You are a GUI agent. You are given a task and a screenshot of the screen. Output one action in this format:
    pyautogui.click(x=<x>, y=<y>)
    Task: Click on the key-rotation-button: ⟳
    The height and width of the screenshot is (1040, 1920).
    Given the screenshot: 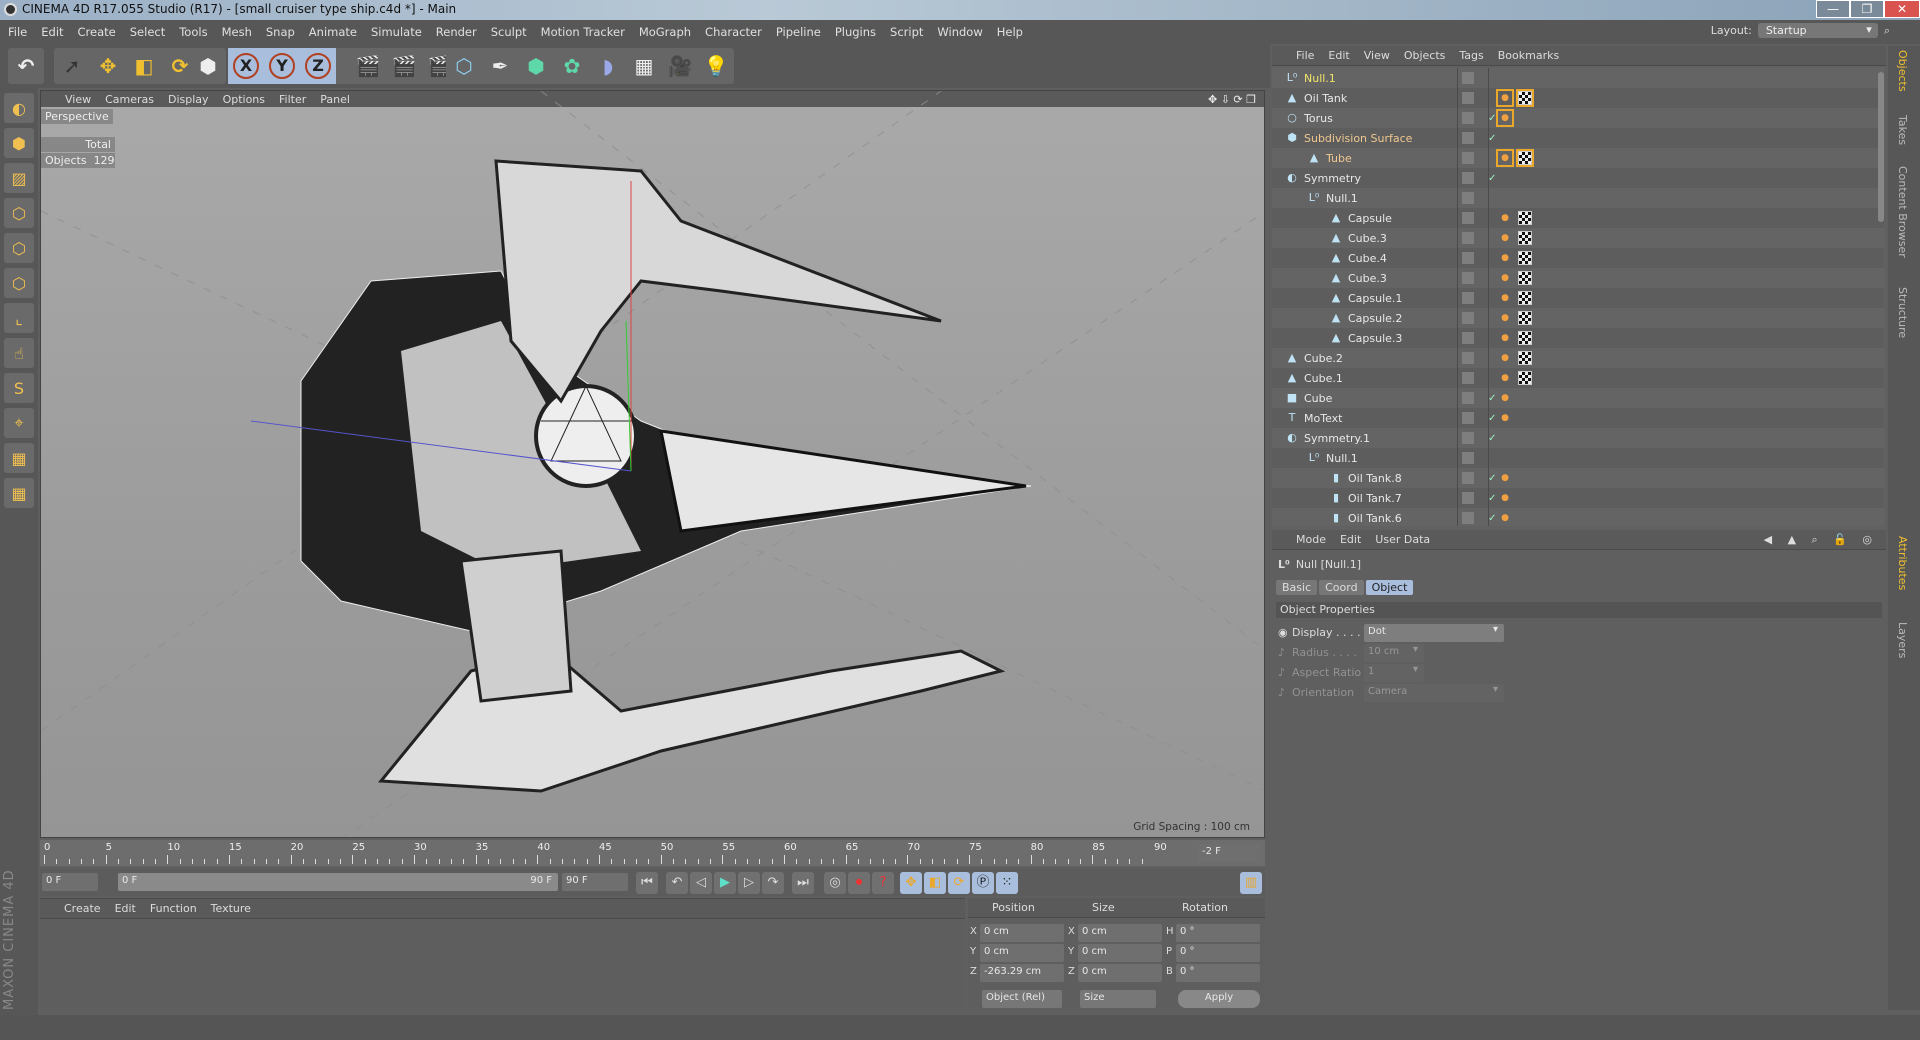 What is the action you would take?
    pyautogui.click(x=959, y=883)
    